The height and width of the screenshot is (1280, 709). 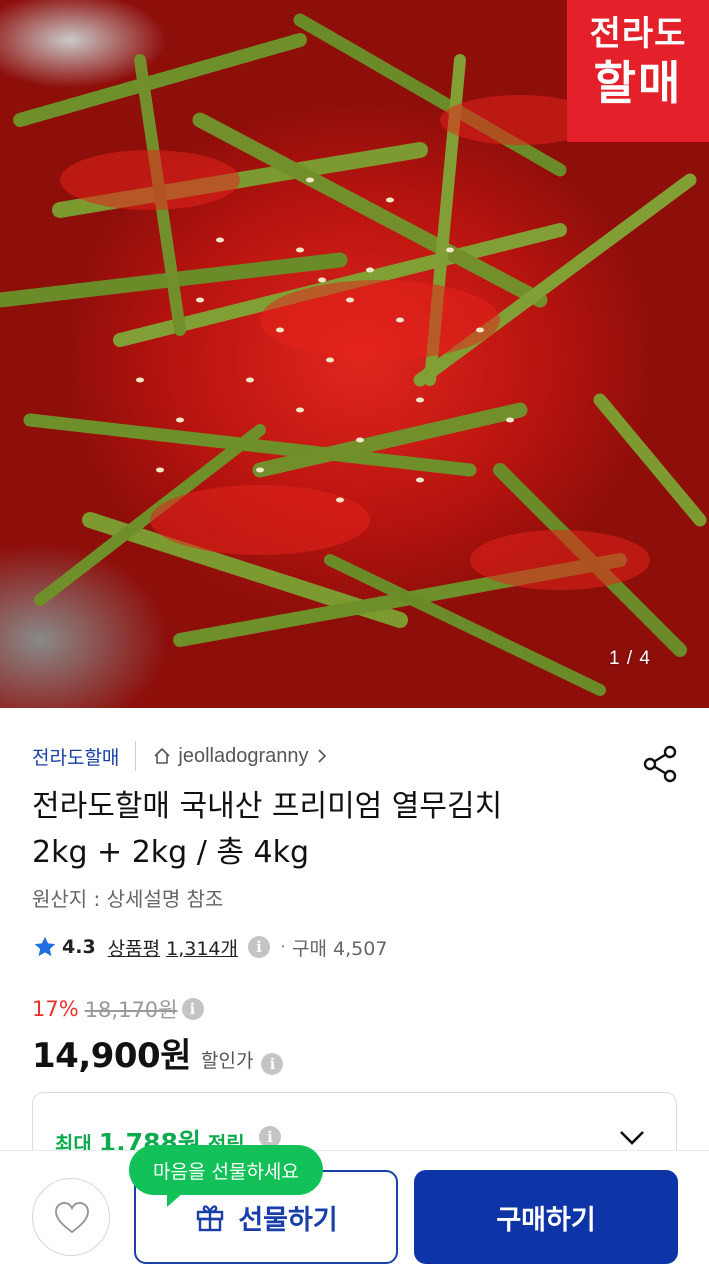 I want to click on chevron-right-icon, so click(x=321, y=756).